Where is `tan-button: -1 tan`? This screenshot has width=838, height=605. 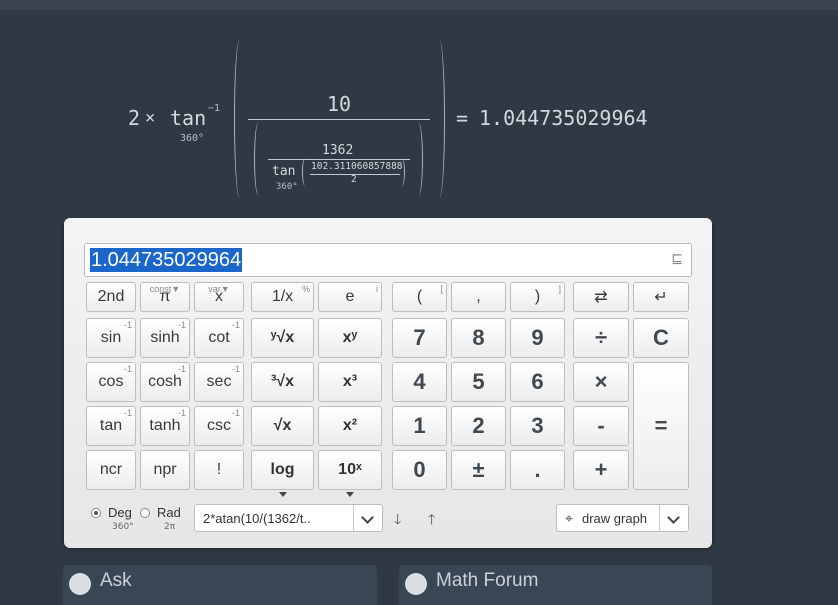
tan-button: -1 tan is located at coordinates (111, 426).